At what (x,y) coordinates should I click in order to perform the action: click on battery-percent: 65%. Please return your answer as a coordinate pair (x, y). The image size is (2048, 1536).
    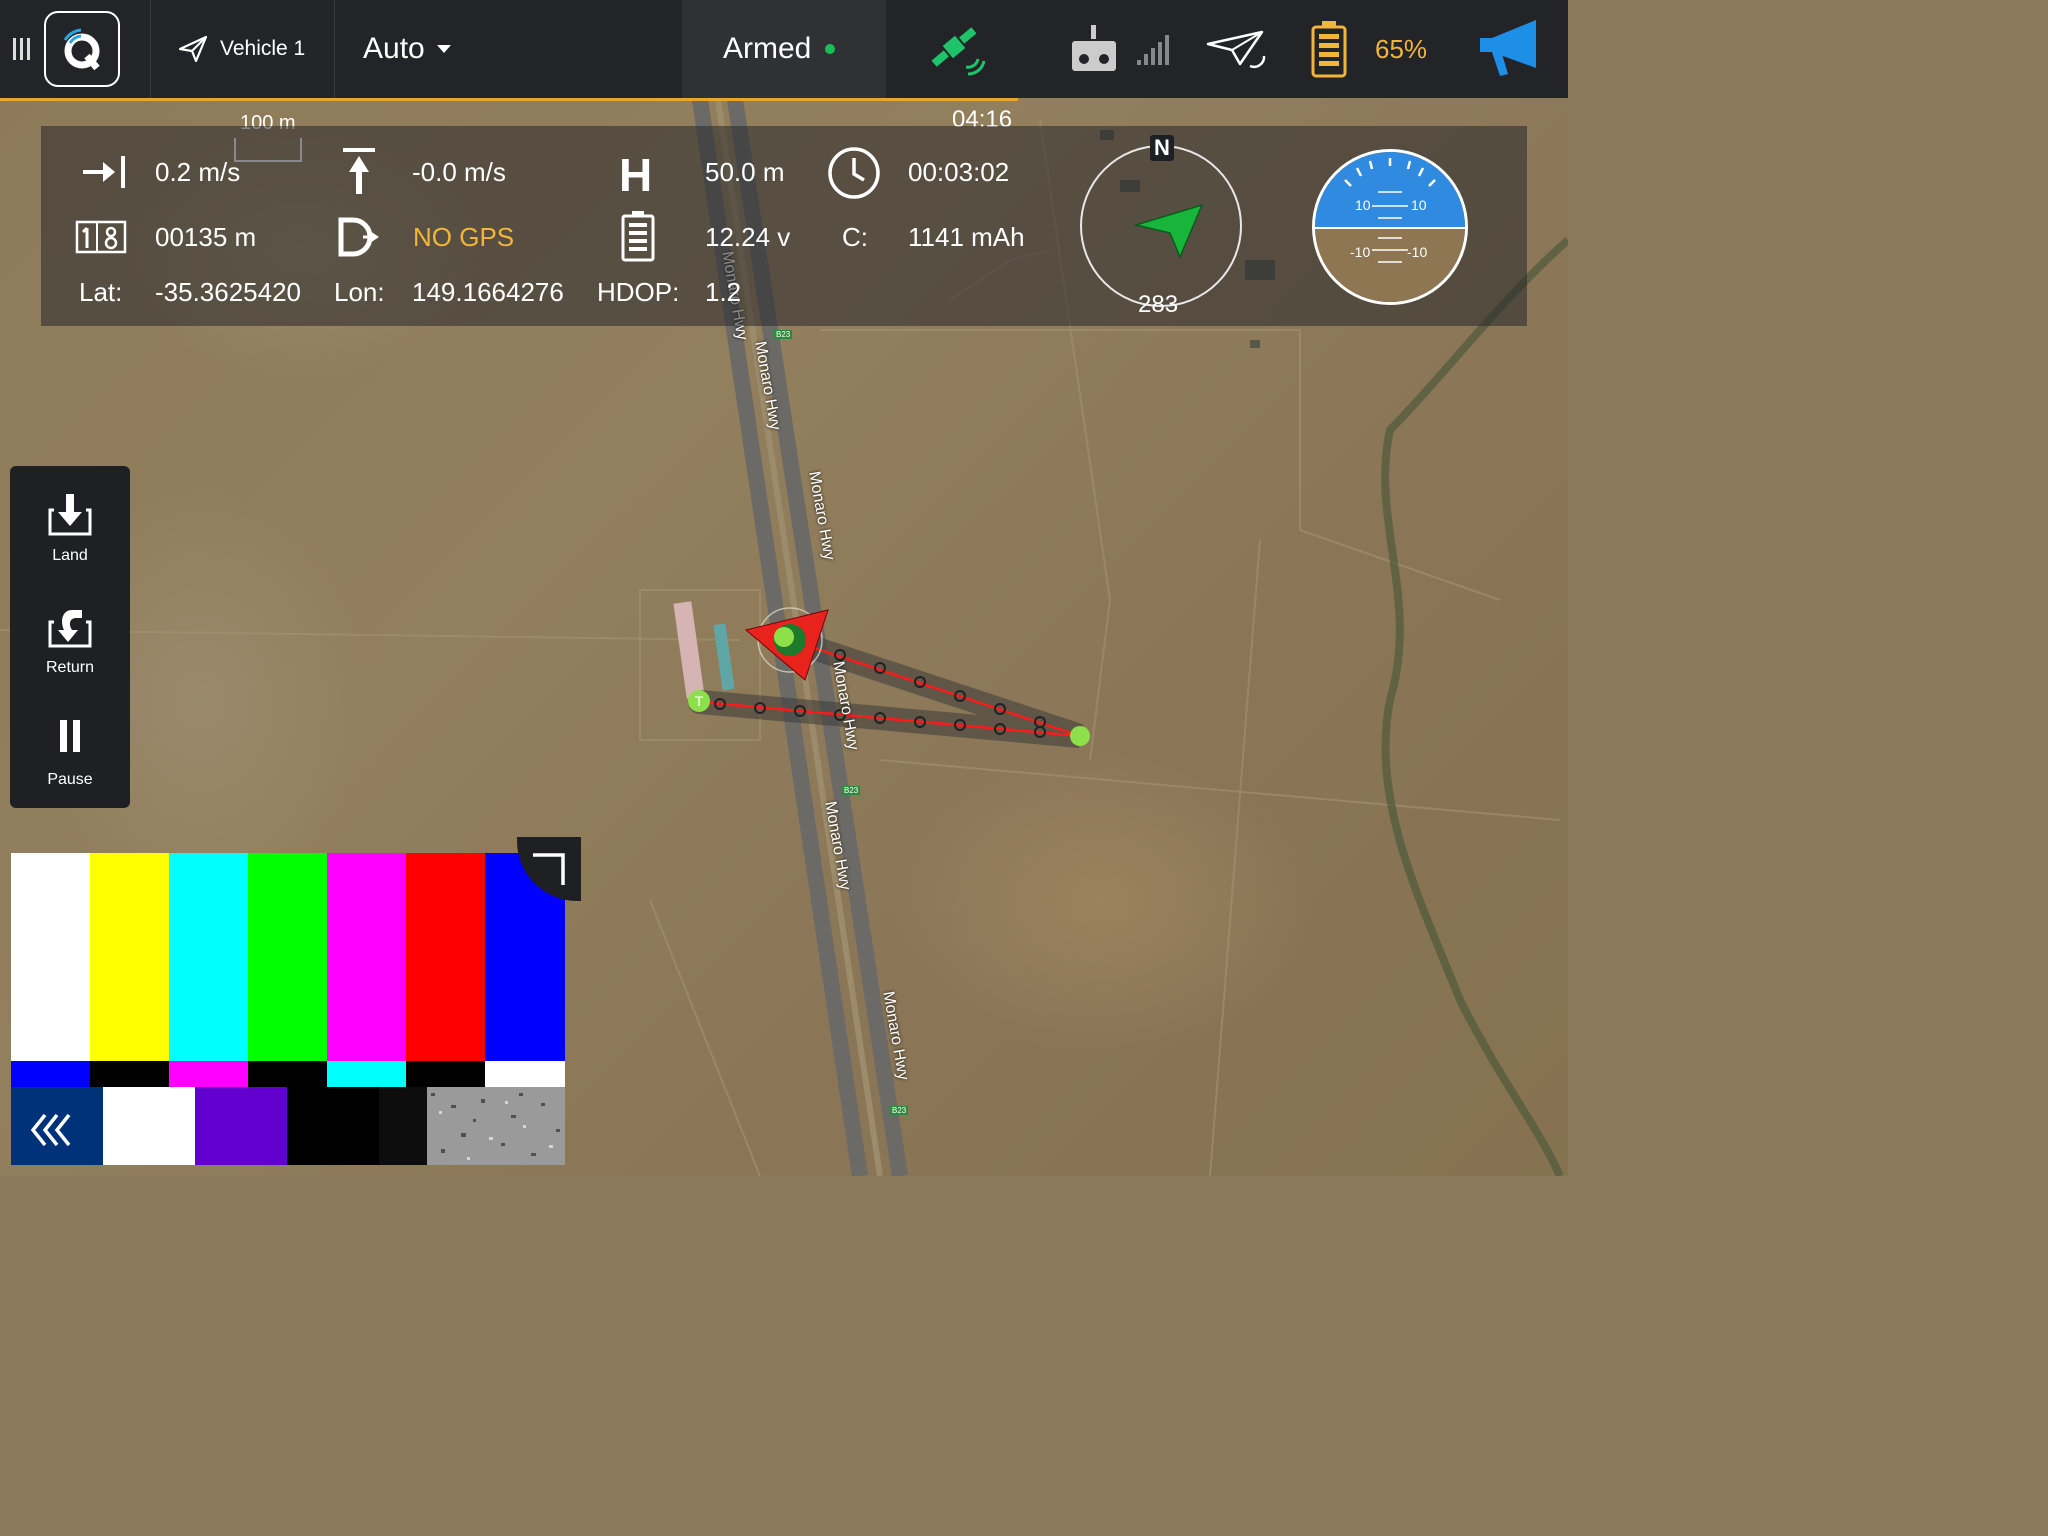
    Looking at the image, I should click on (1401, 48).